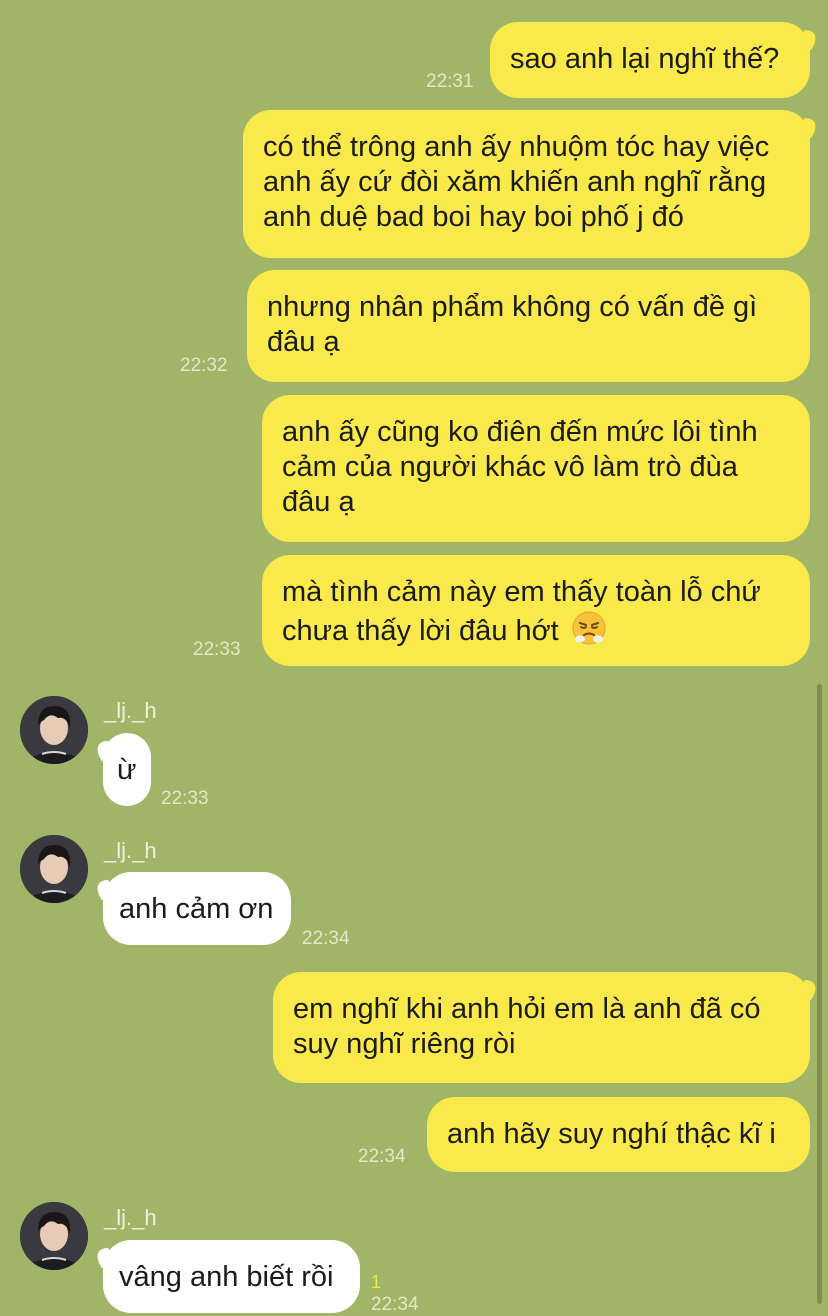 The image size is (828, 1316). What do you see at coordinates (819, 994) in the screenshot?
I see `scrollbar` at bounding box center [819, 994].